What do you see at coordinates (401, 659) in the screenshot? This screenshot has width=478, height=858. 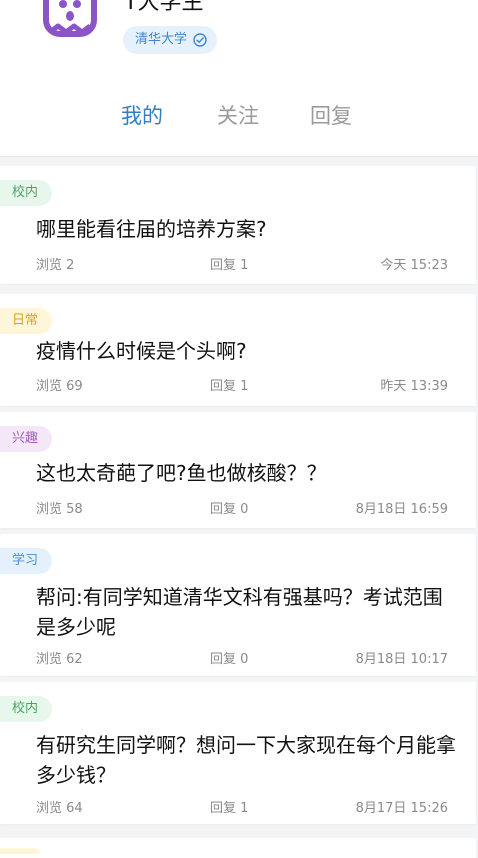 I see `post-time: 8月18日 10:17` at bounding box center [401, 659].